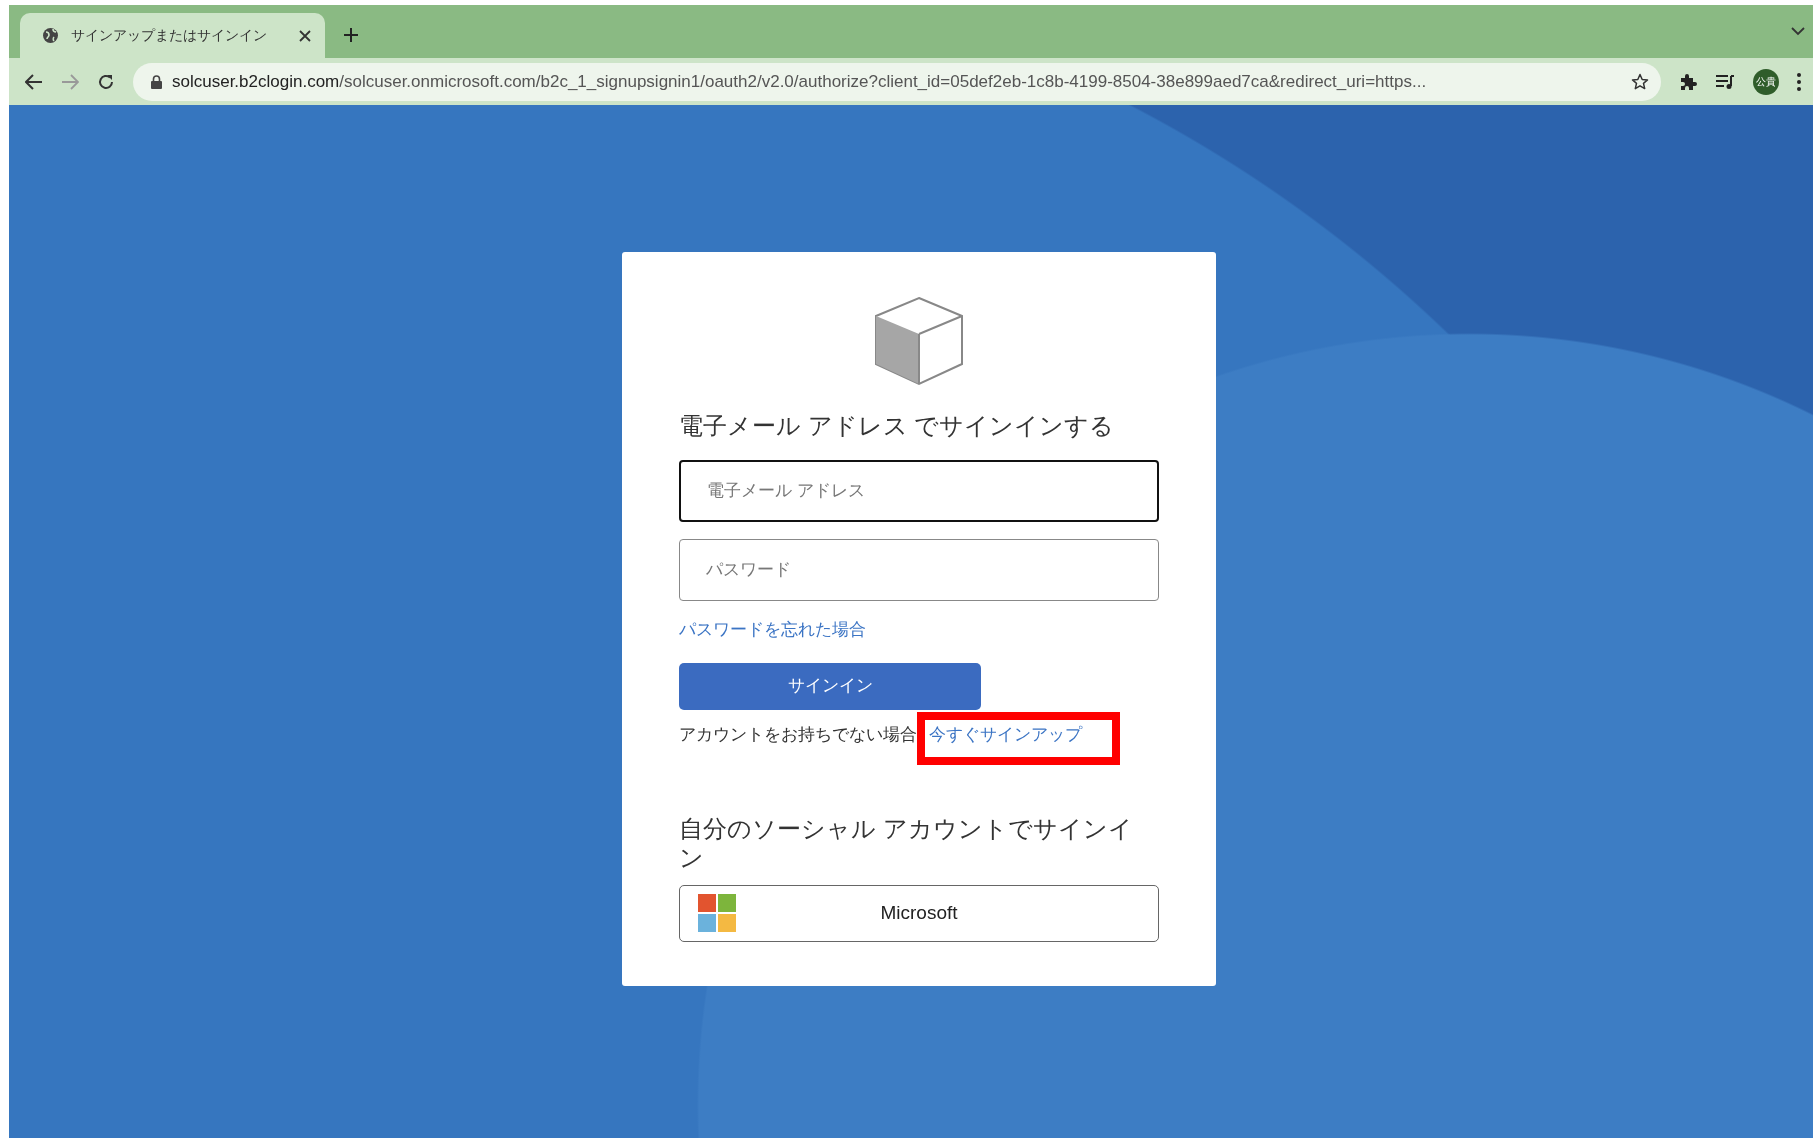  What do you see at coordinates (1798, 31) in the screenshot?
I see `chevron-down-icon` at bounding box center [1798, 31].